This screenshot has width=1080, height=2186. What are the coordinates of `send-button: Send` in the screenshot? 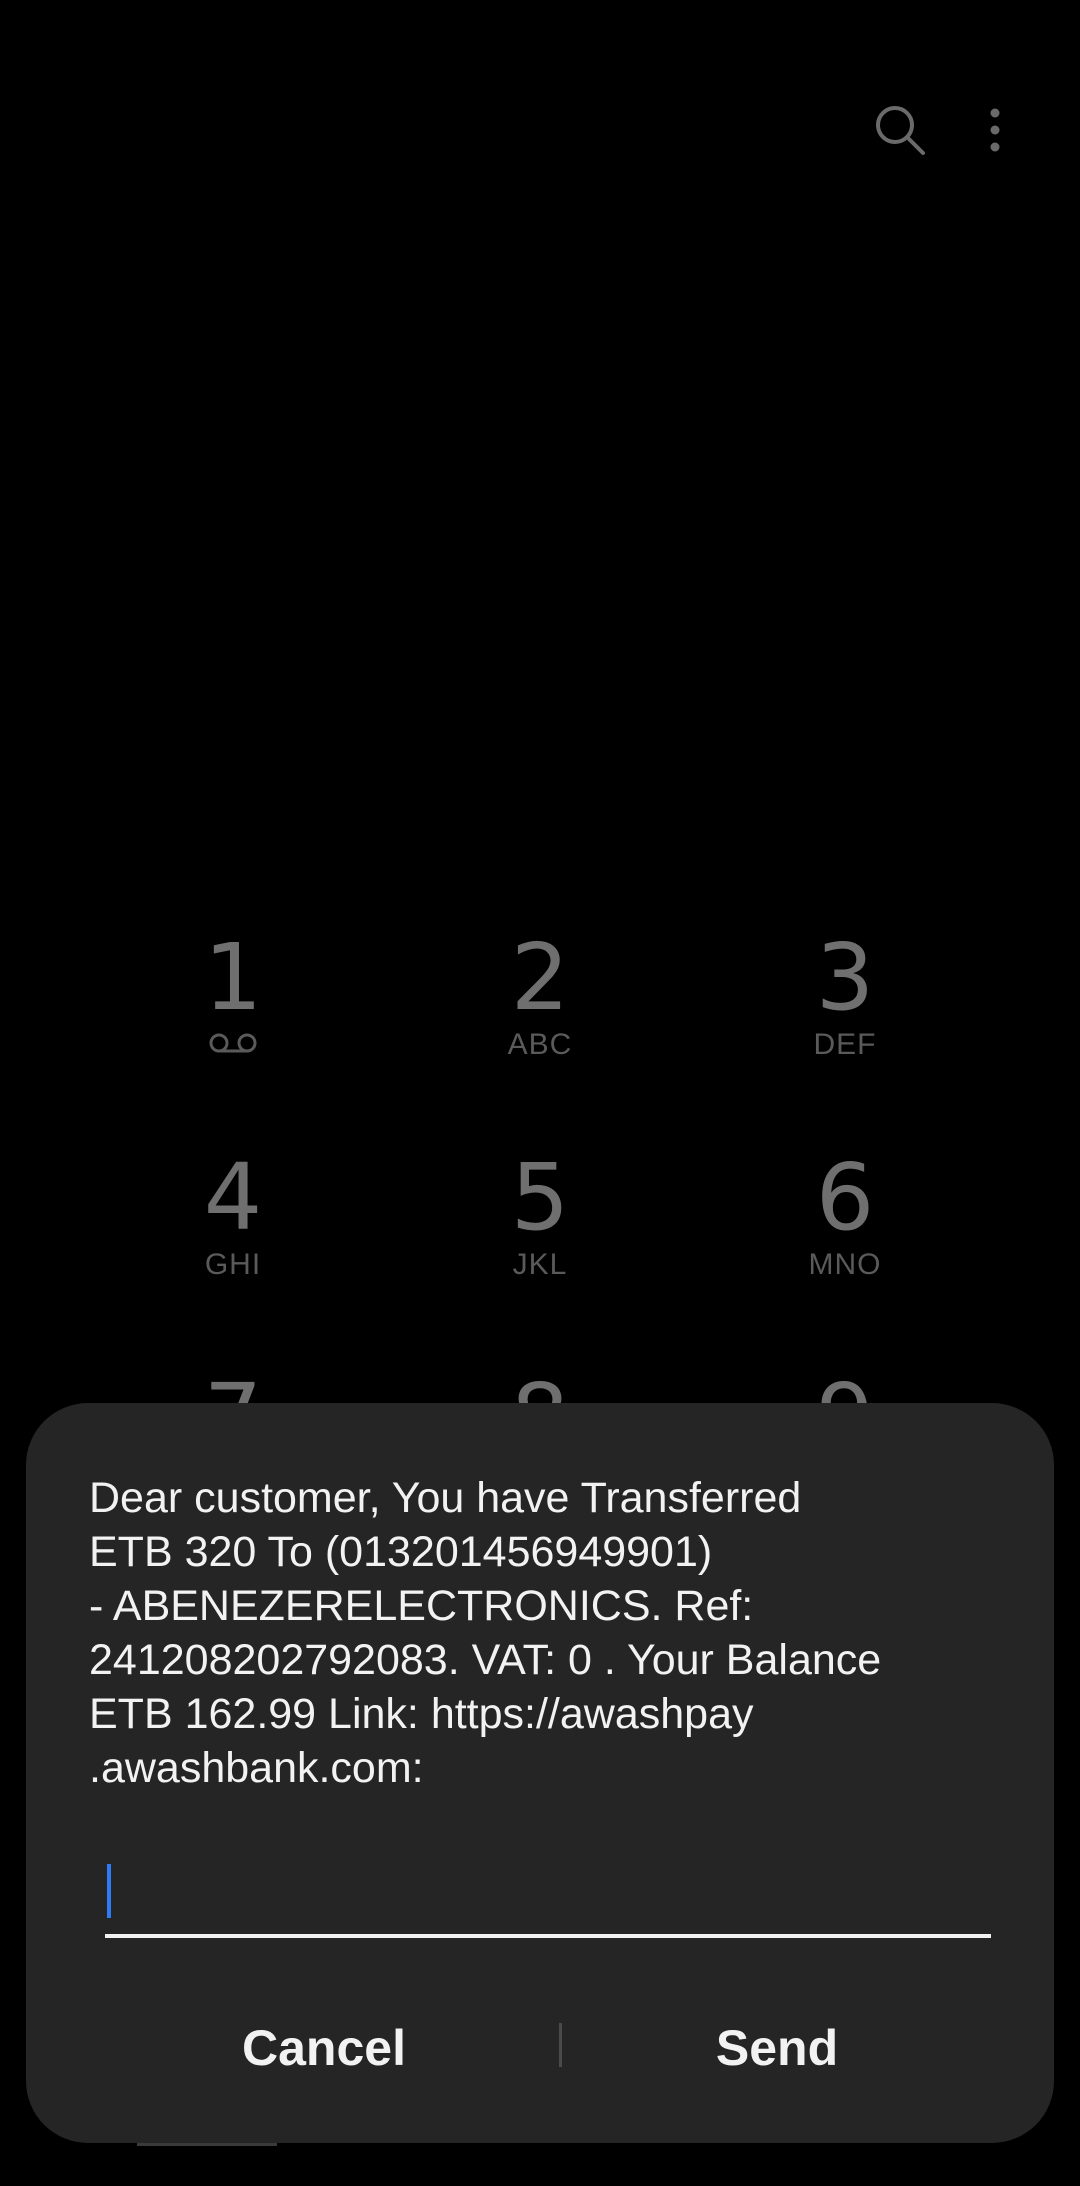 It's located at (777, 2048).